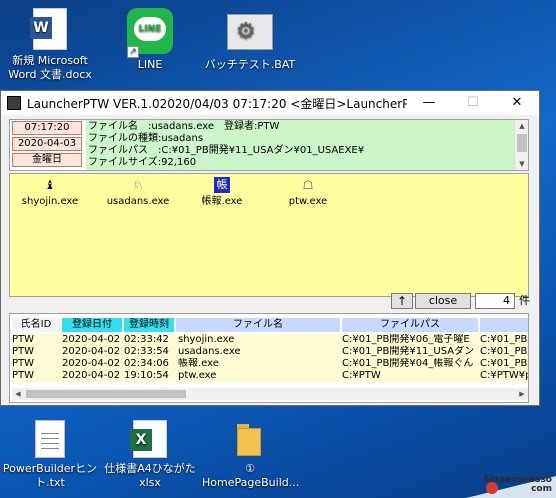  Describe the element at coordinates (50, 439) in the screenshot. I see `text-file-icon` at that location.